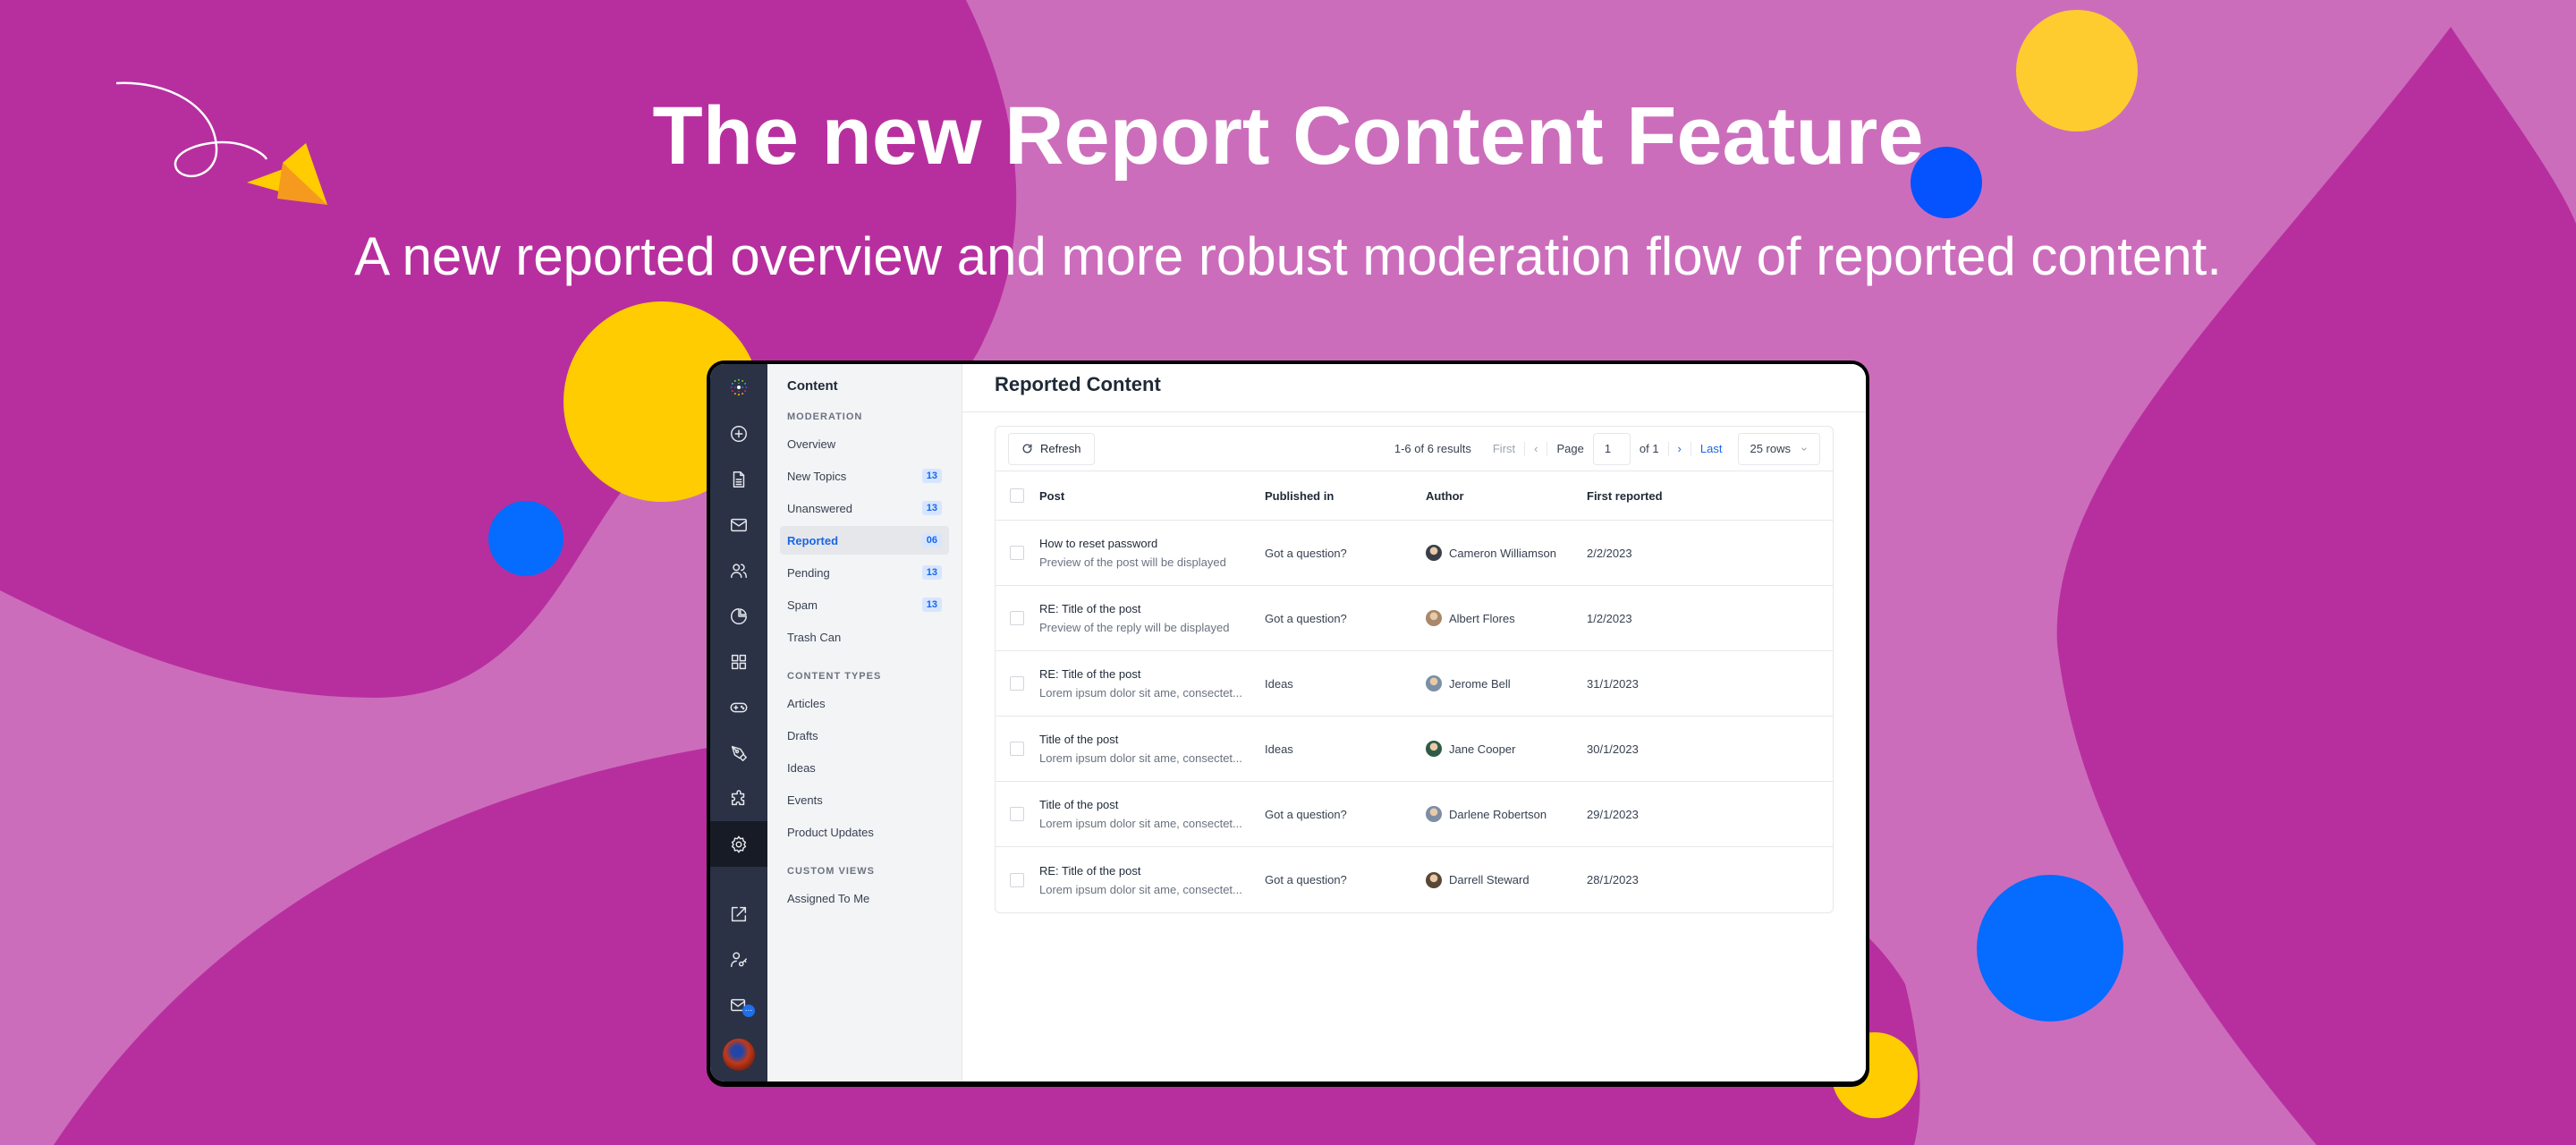 This screenshot has width=2576, height=1145. Describe the element at coordinates (526, 538) in the screenshot. I see `blue-circle-left` at that location.